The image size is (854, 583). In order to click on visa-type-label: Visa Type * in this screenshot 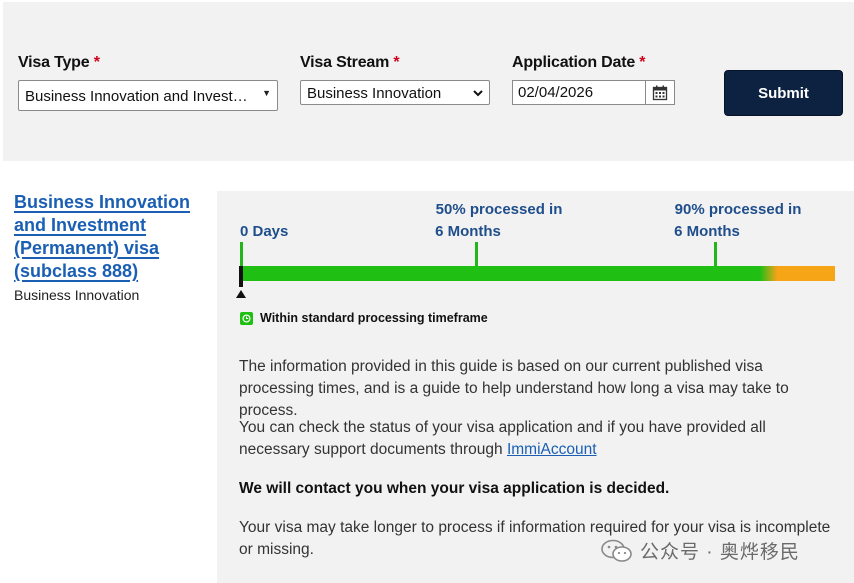, I will do `click(59, 62)`.